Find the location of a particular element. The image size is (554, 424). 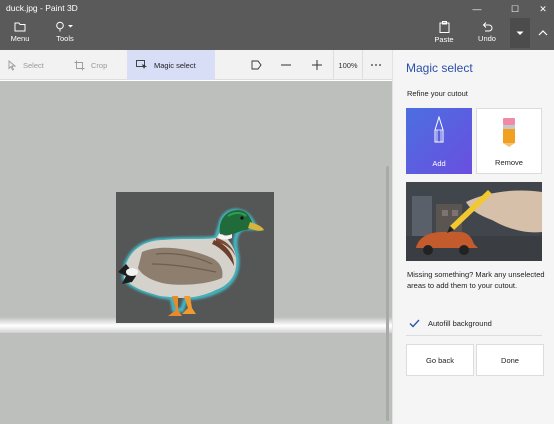

plus-icon is located at coordinates (317, 65).